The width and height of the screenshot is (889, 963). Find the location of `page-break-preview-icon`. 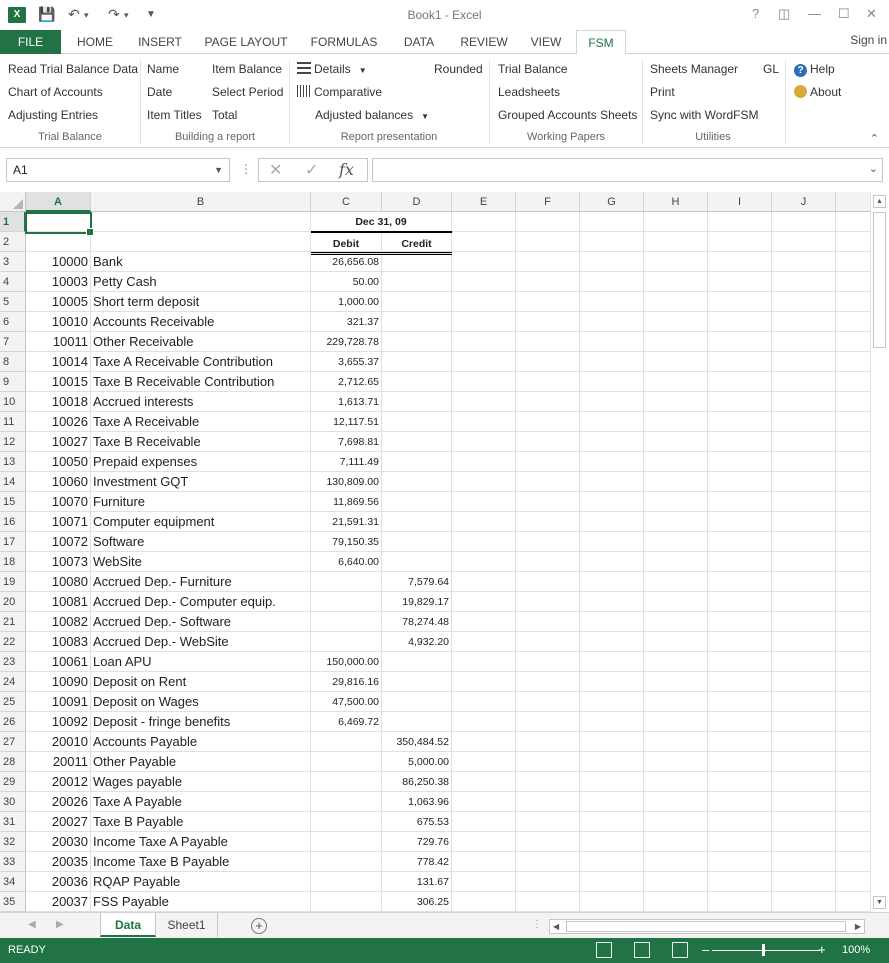

page-break-preview-icon is located at coordinates (680, 950).